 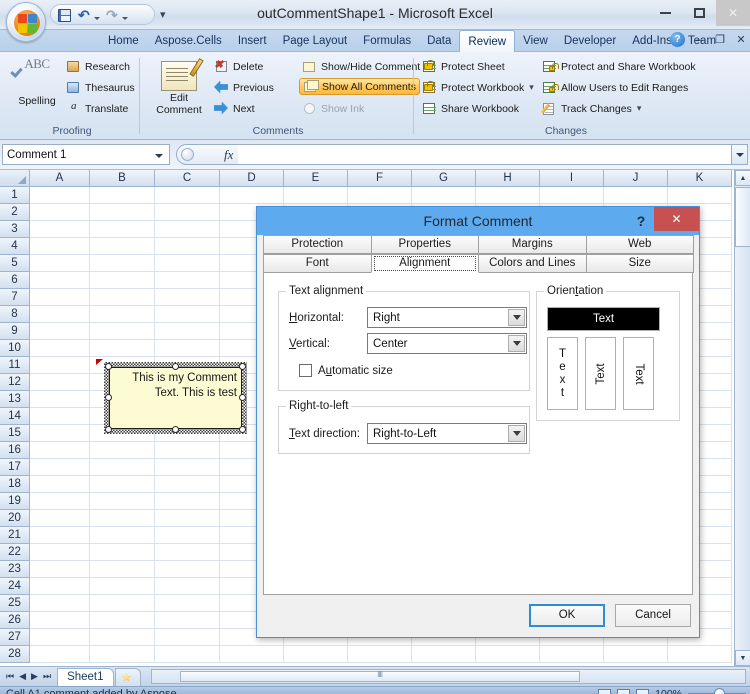 What do you see at coordinates (187, 535) in the screenshot?
I see `cell-C21` at bounding box center [187, 535].